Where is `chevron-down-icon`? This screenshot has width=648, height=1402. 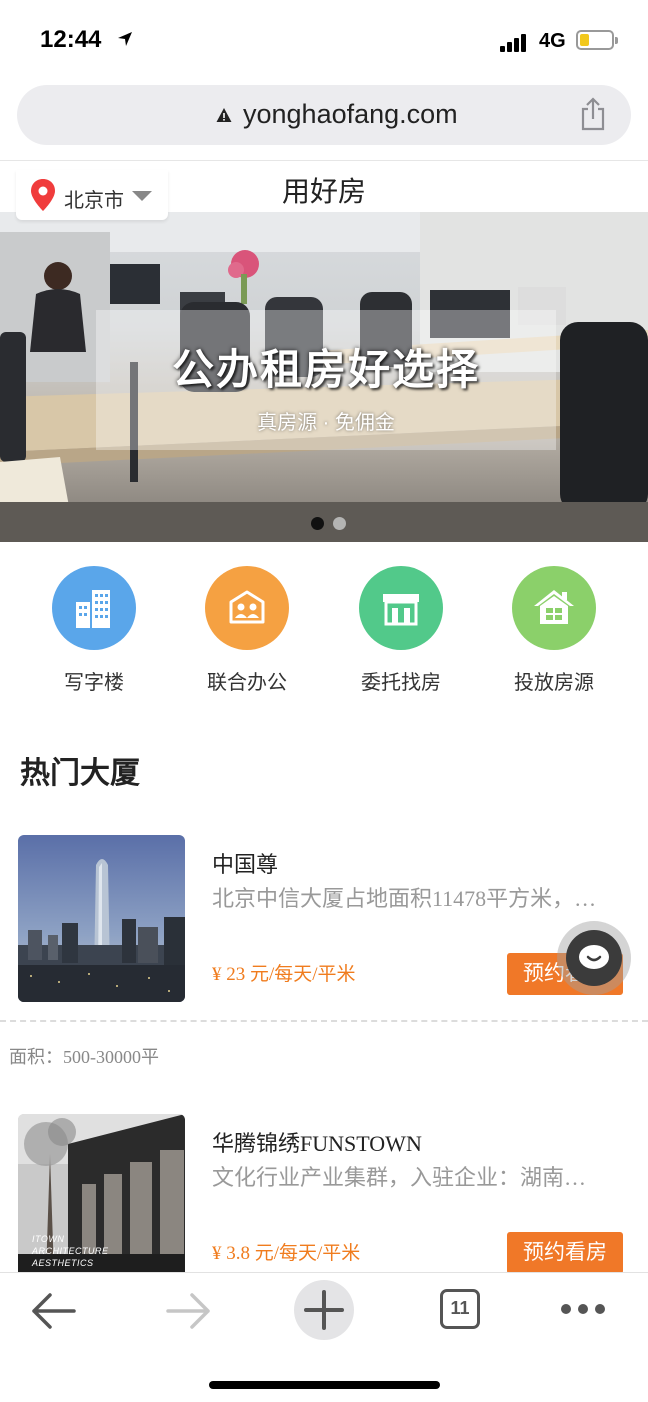 chevron-down-icon is located at coordinates (142, 196).